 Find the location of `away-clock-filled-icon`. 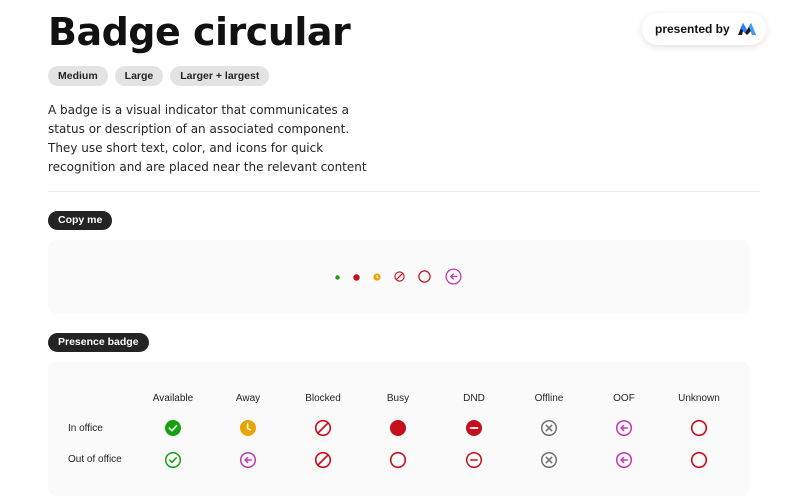

away-clock-filled-icon is located at coordinates (248, 428).